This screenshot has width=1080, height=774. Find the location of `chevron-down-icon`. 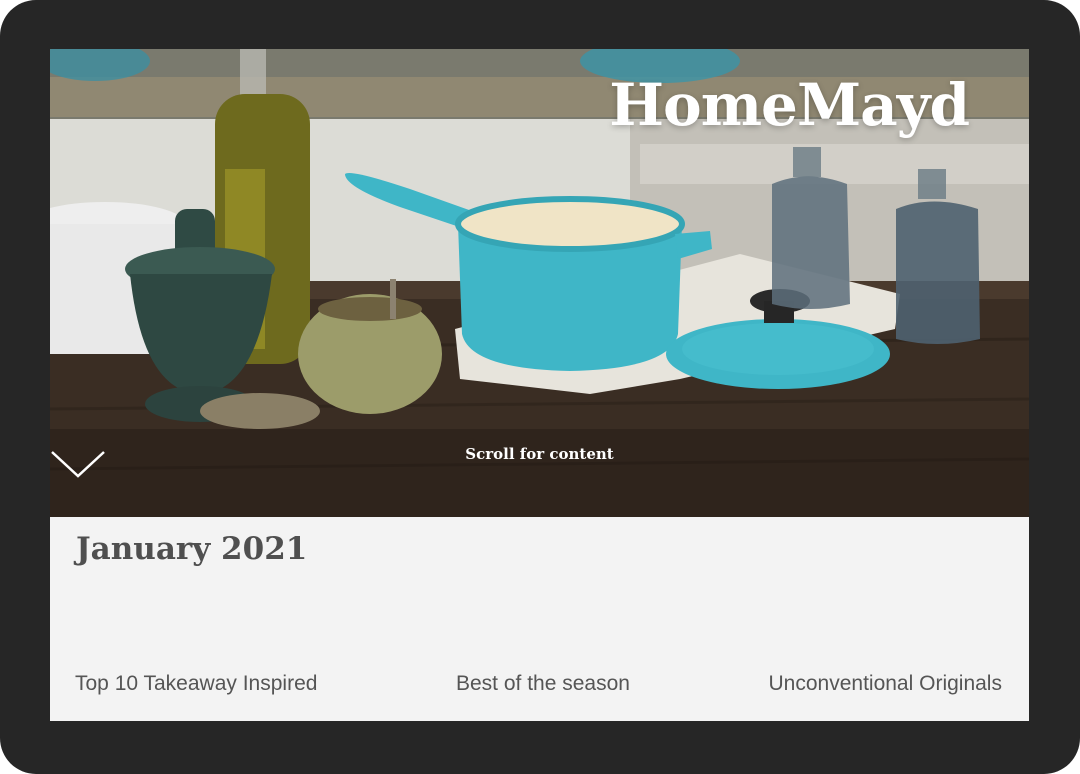

chevron-down-icon is located at coordinates (78, 464).